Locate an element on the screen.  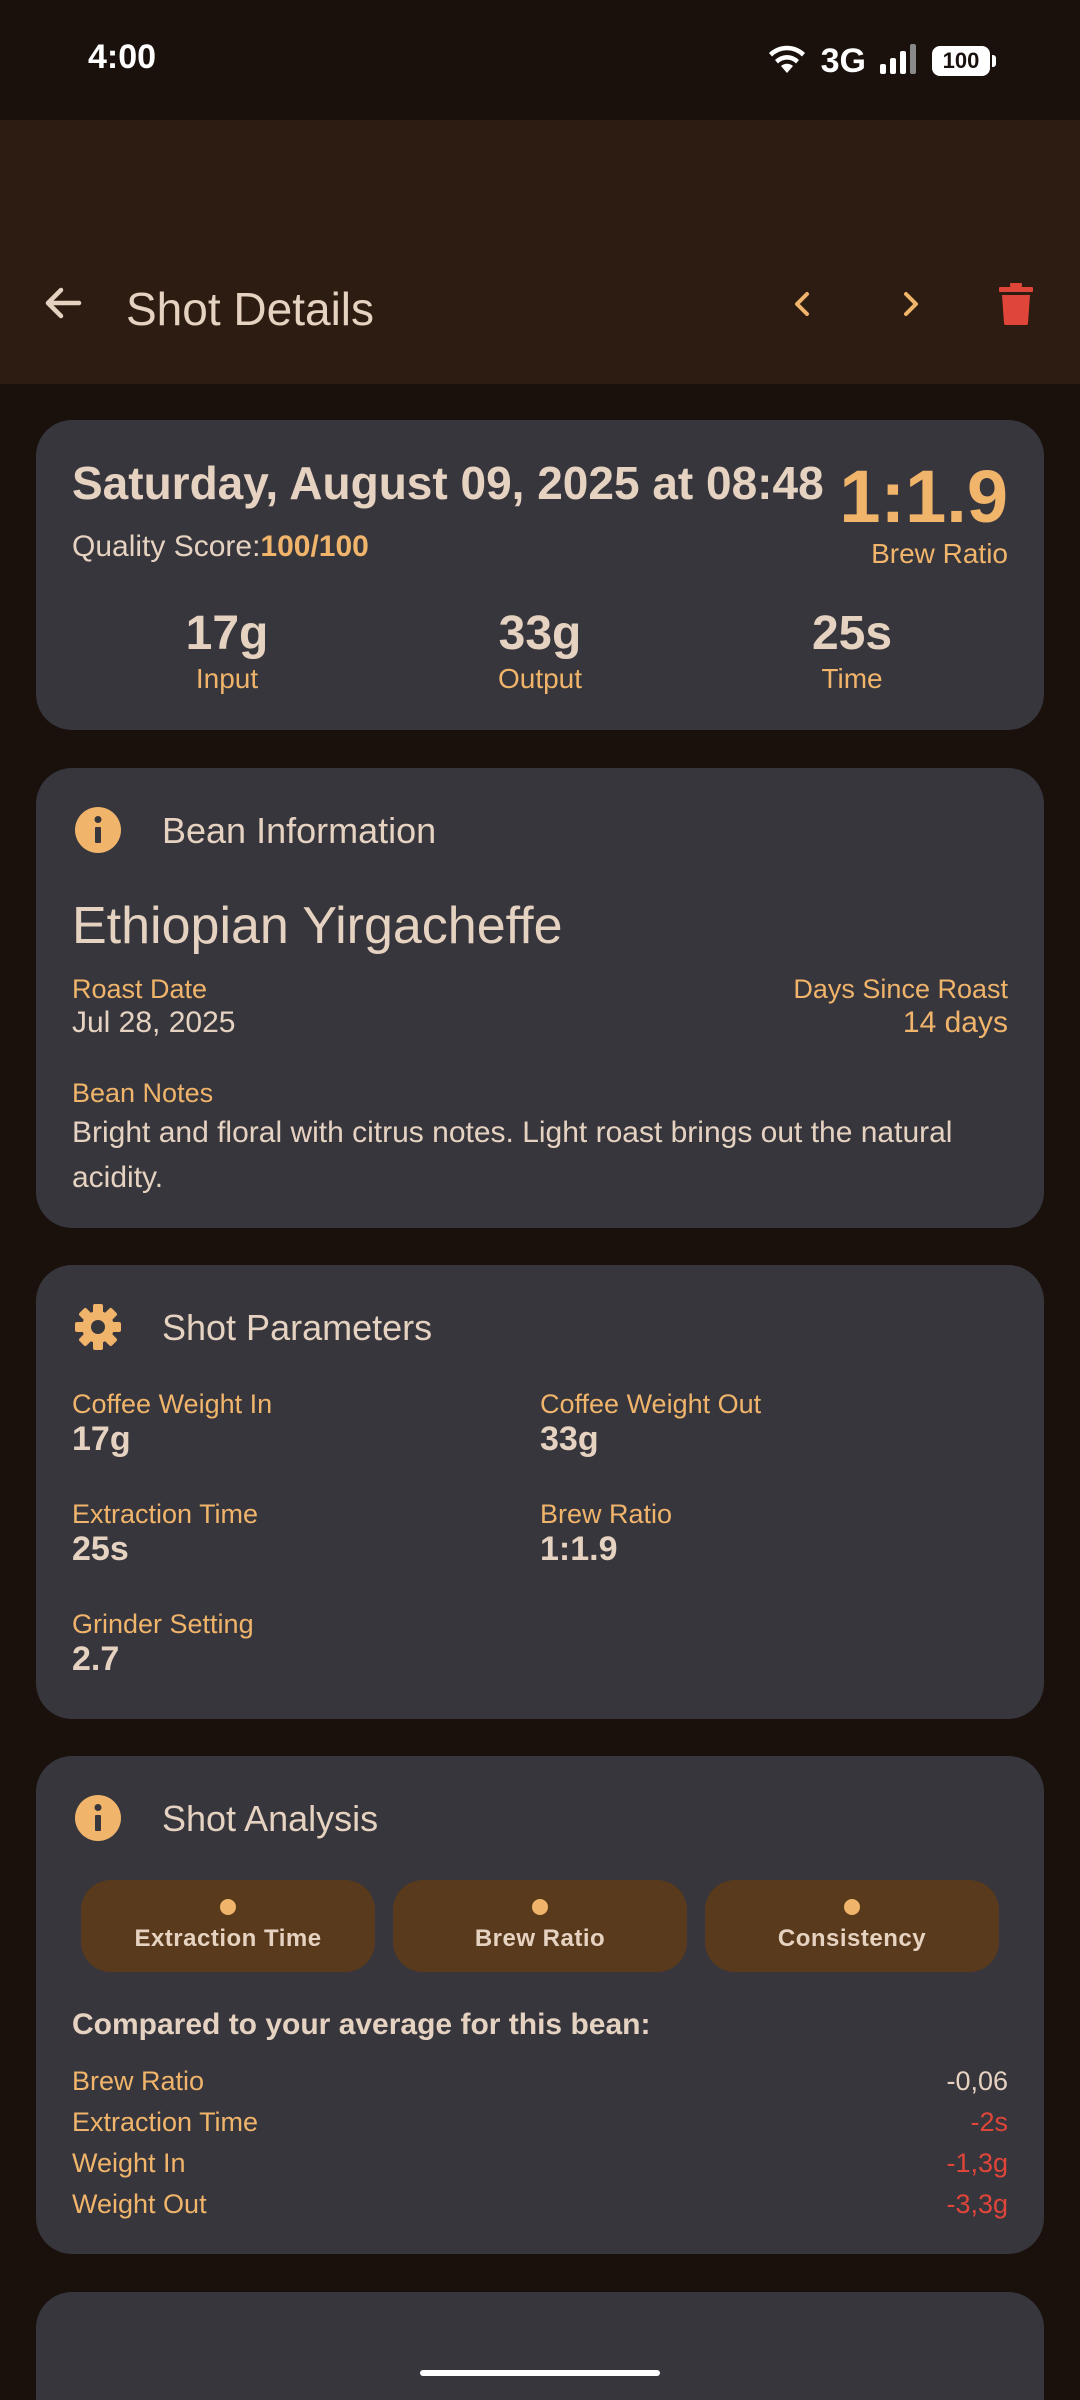
shot-date: Saturday, August 09, 2025 at 08:48 is located at coordinates (448, 483).